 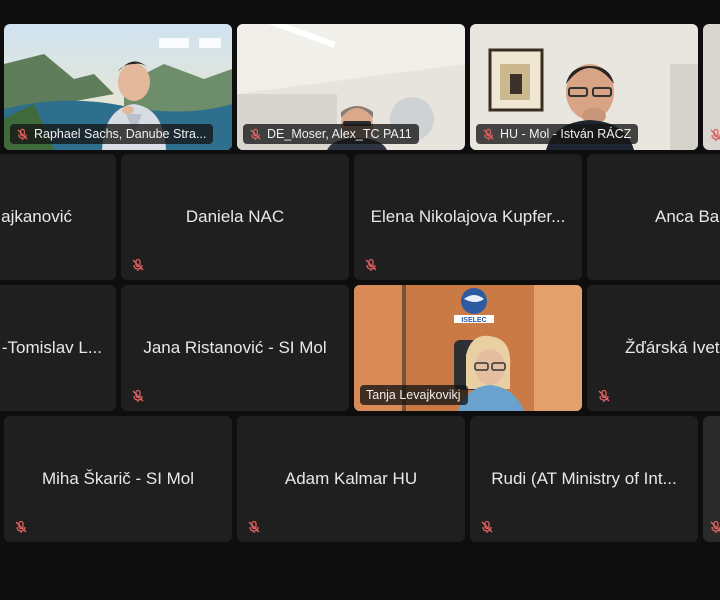 I want to click on participant-video-tile: DE_Moser, Alex_TC PA11, so click(x=351, y=87).